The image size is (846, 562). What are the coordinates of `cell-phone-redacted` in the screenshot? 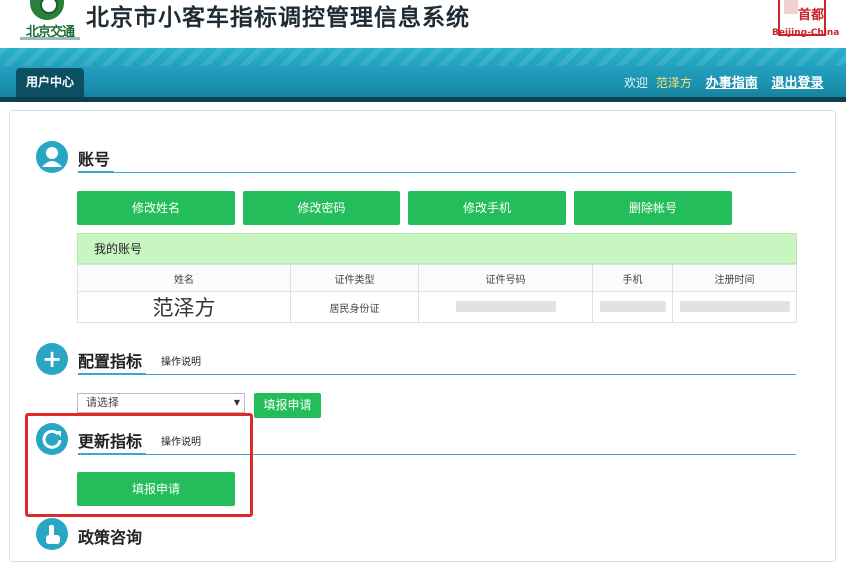 It's located at (632, 307).